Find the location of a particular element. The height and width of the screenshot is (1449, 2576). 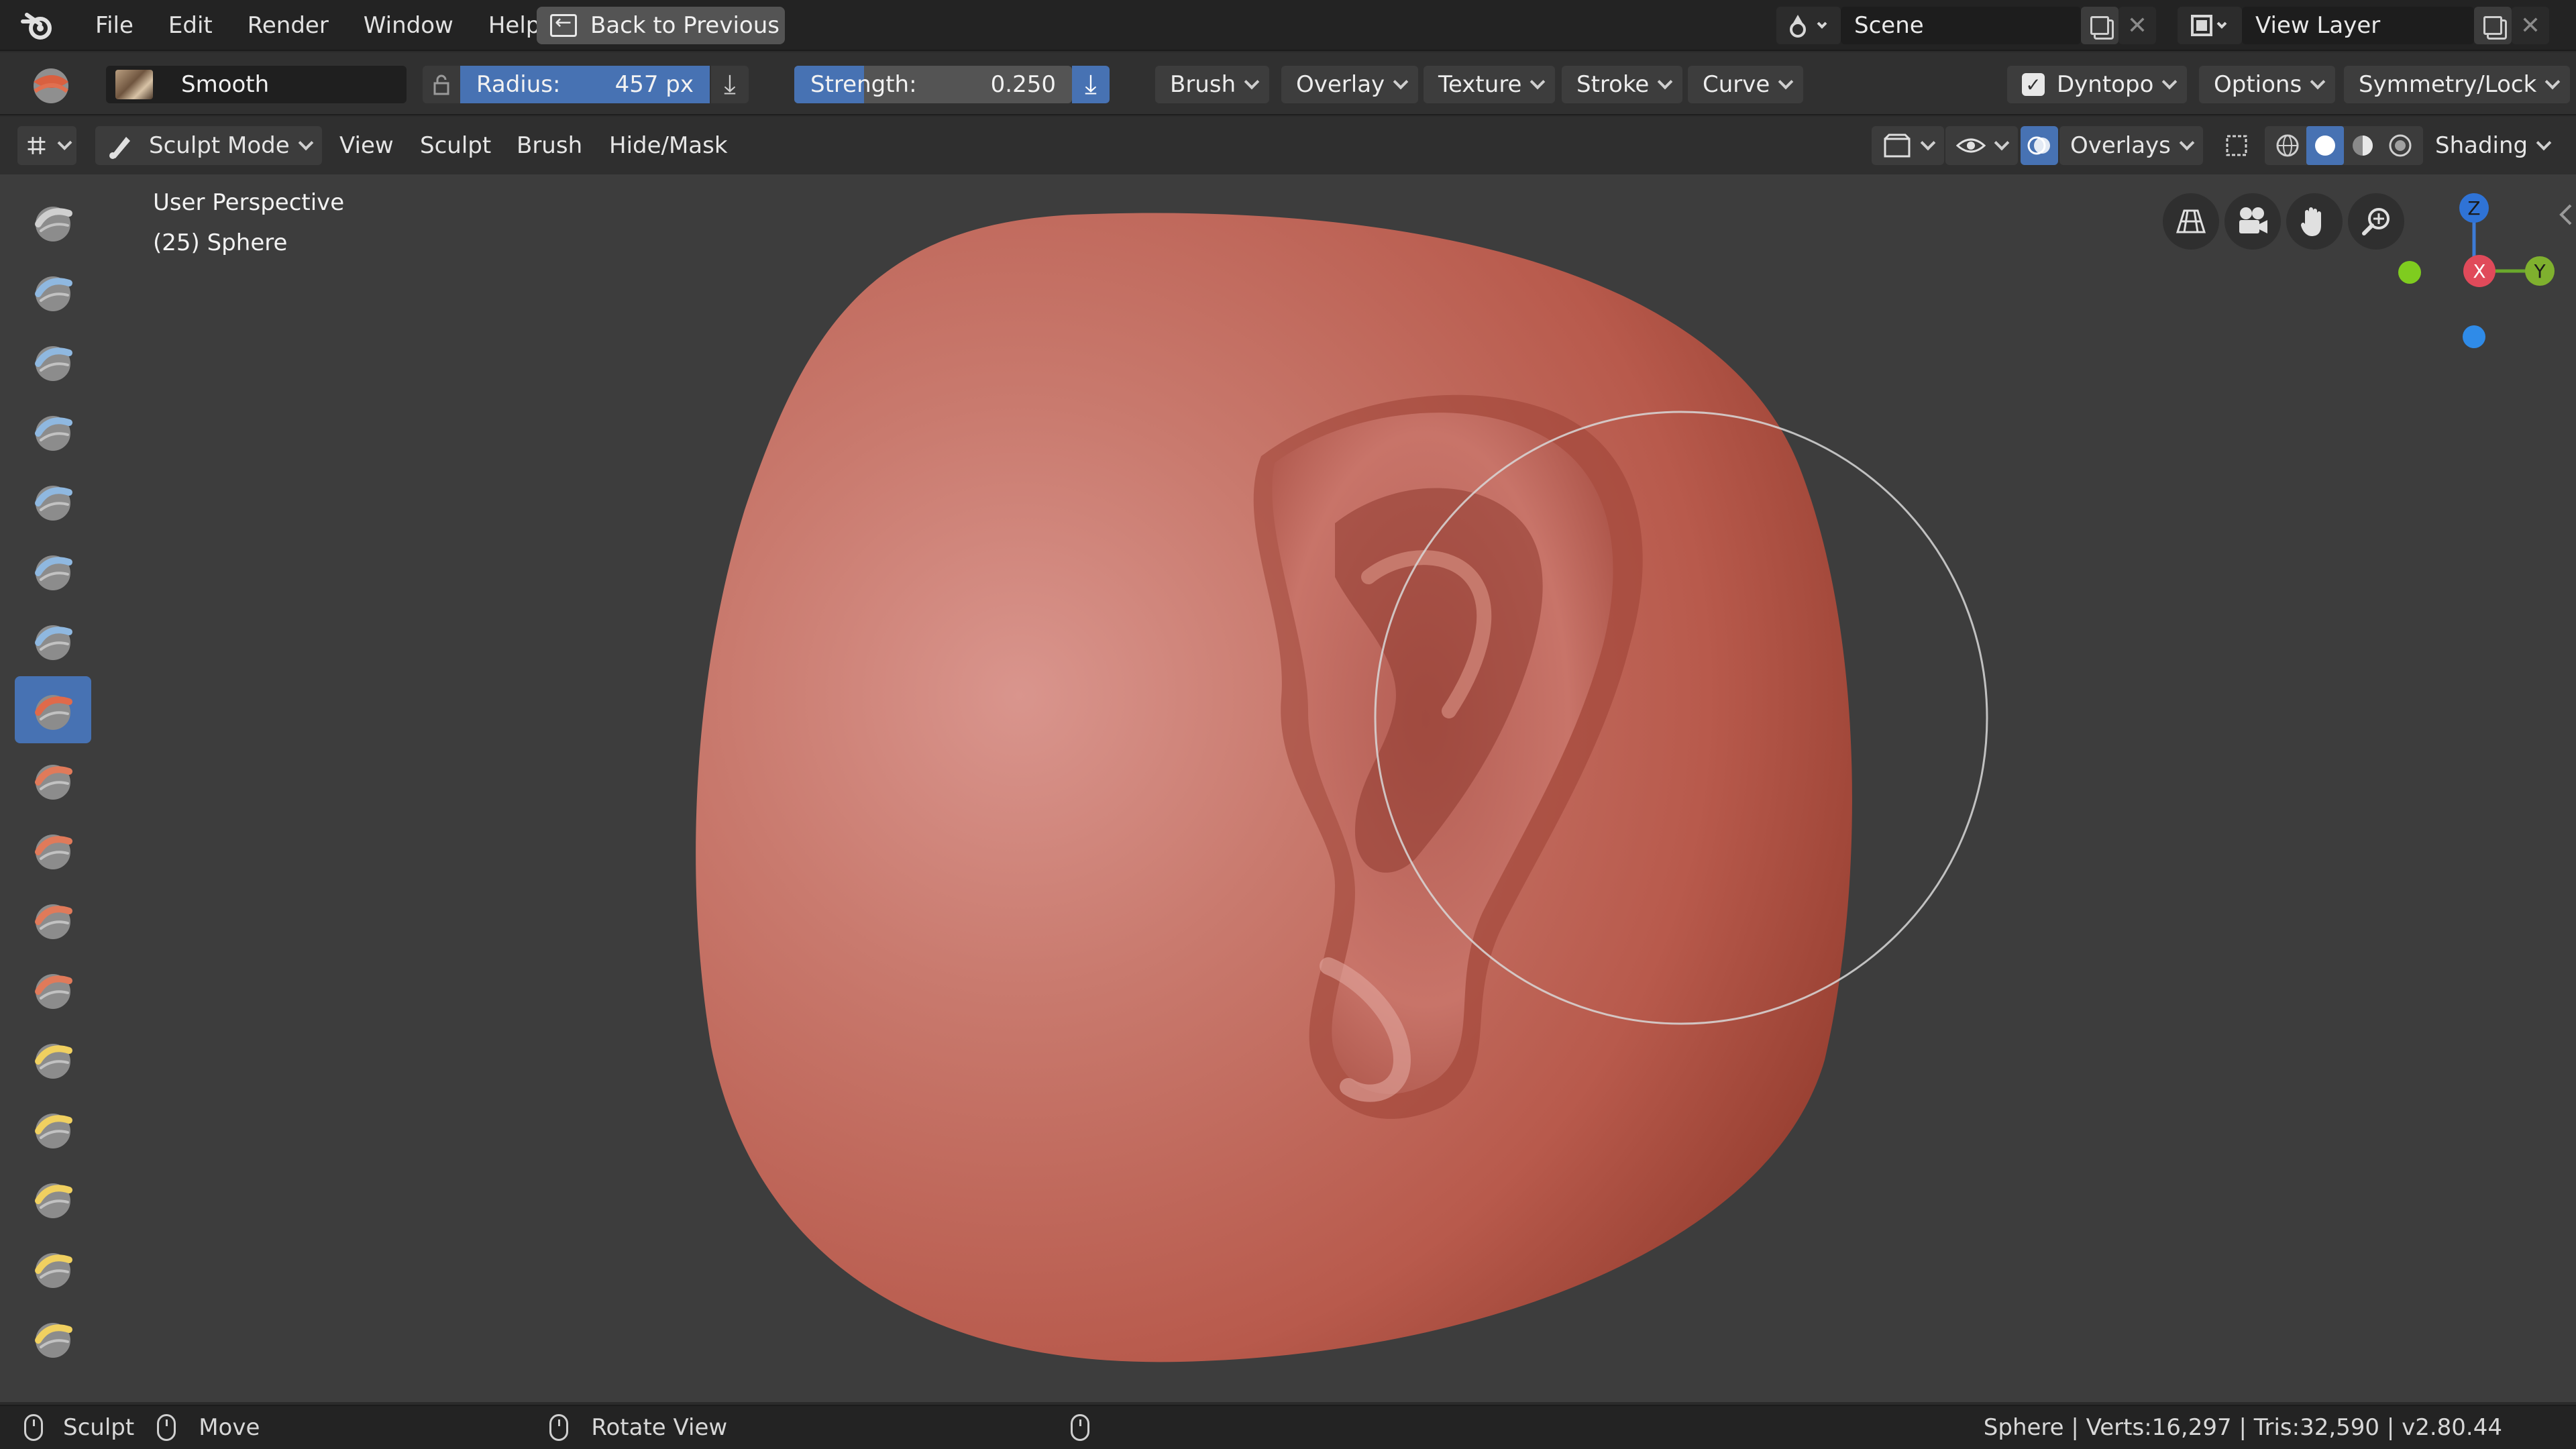

strength-slider: Strength: 0.250 is located at coordinates (933, 84).